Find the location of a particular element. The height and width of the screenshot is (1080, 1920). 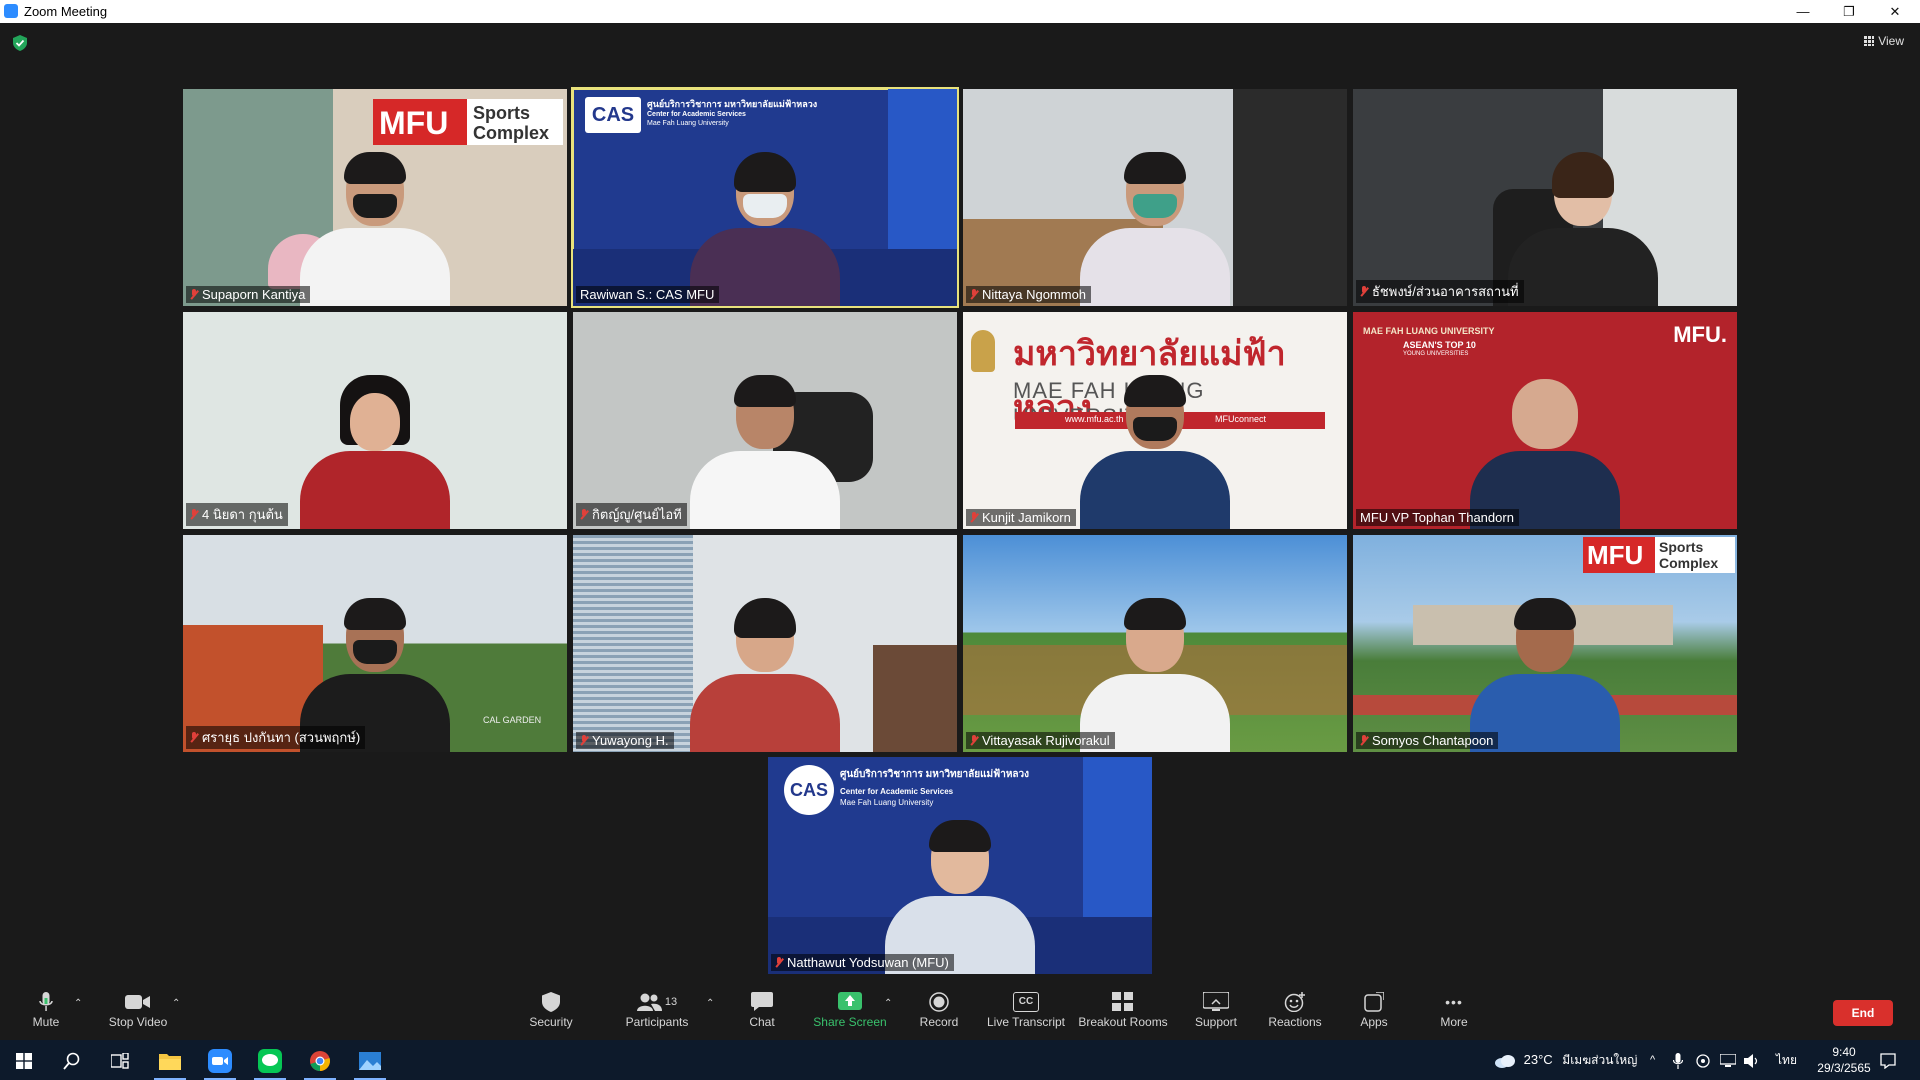

microphone-icon is located at coordinates (46, 1001).